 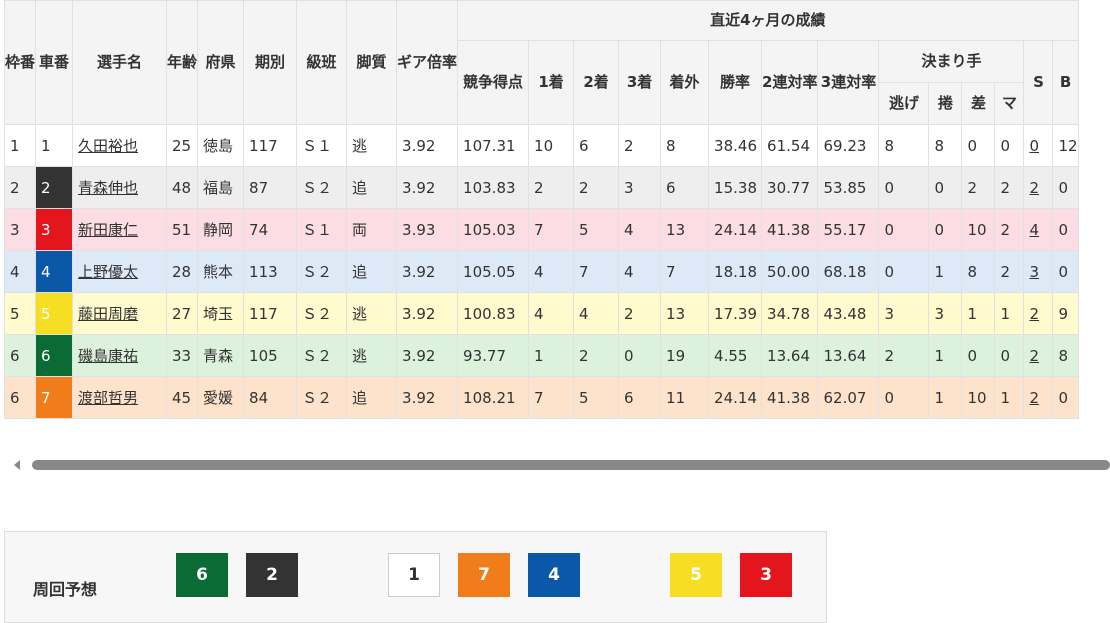 I want to click on pref-cell: 埼玉, so click(x=221, y=313).